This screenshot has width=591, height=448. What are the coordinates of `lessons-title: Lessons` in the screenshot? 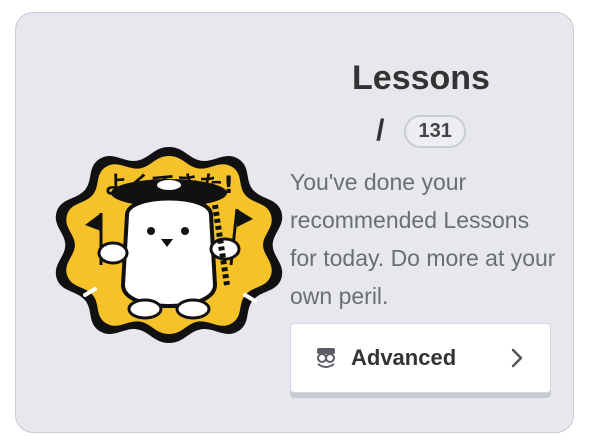 It's located at (421, 78).